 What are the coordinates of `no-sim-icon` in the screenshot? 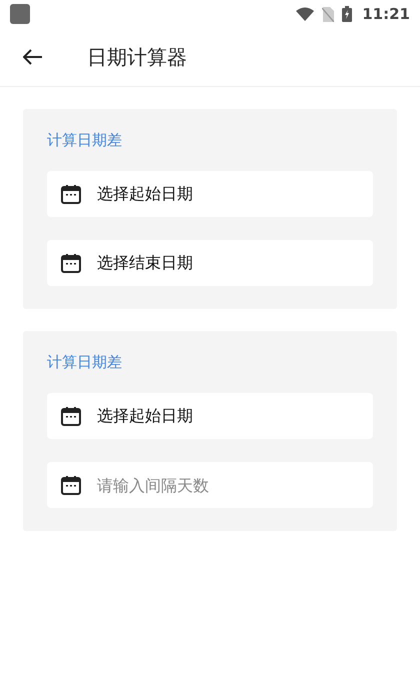 It's located at (328, 14).